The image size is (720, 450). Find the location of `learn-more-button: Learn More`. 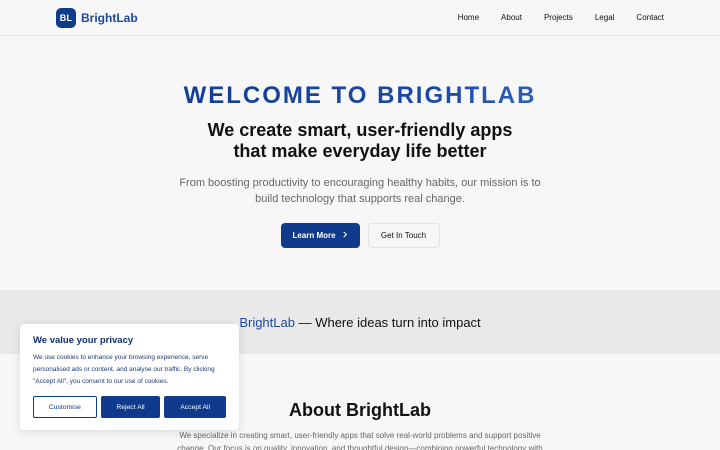

learn-more-button: Learn More is located at coordinates (320, 235).